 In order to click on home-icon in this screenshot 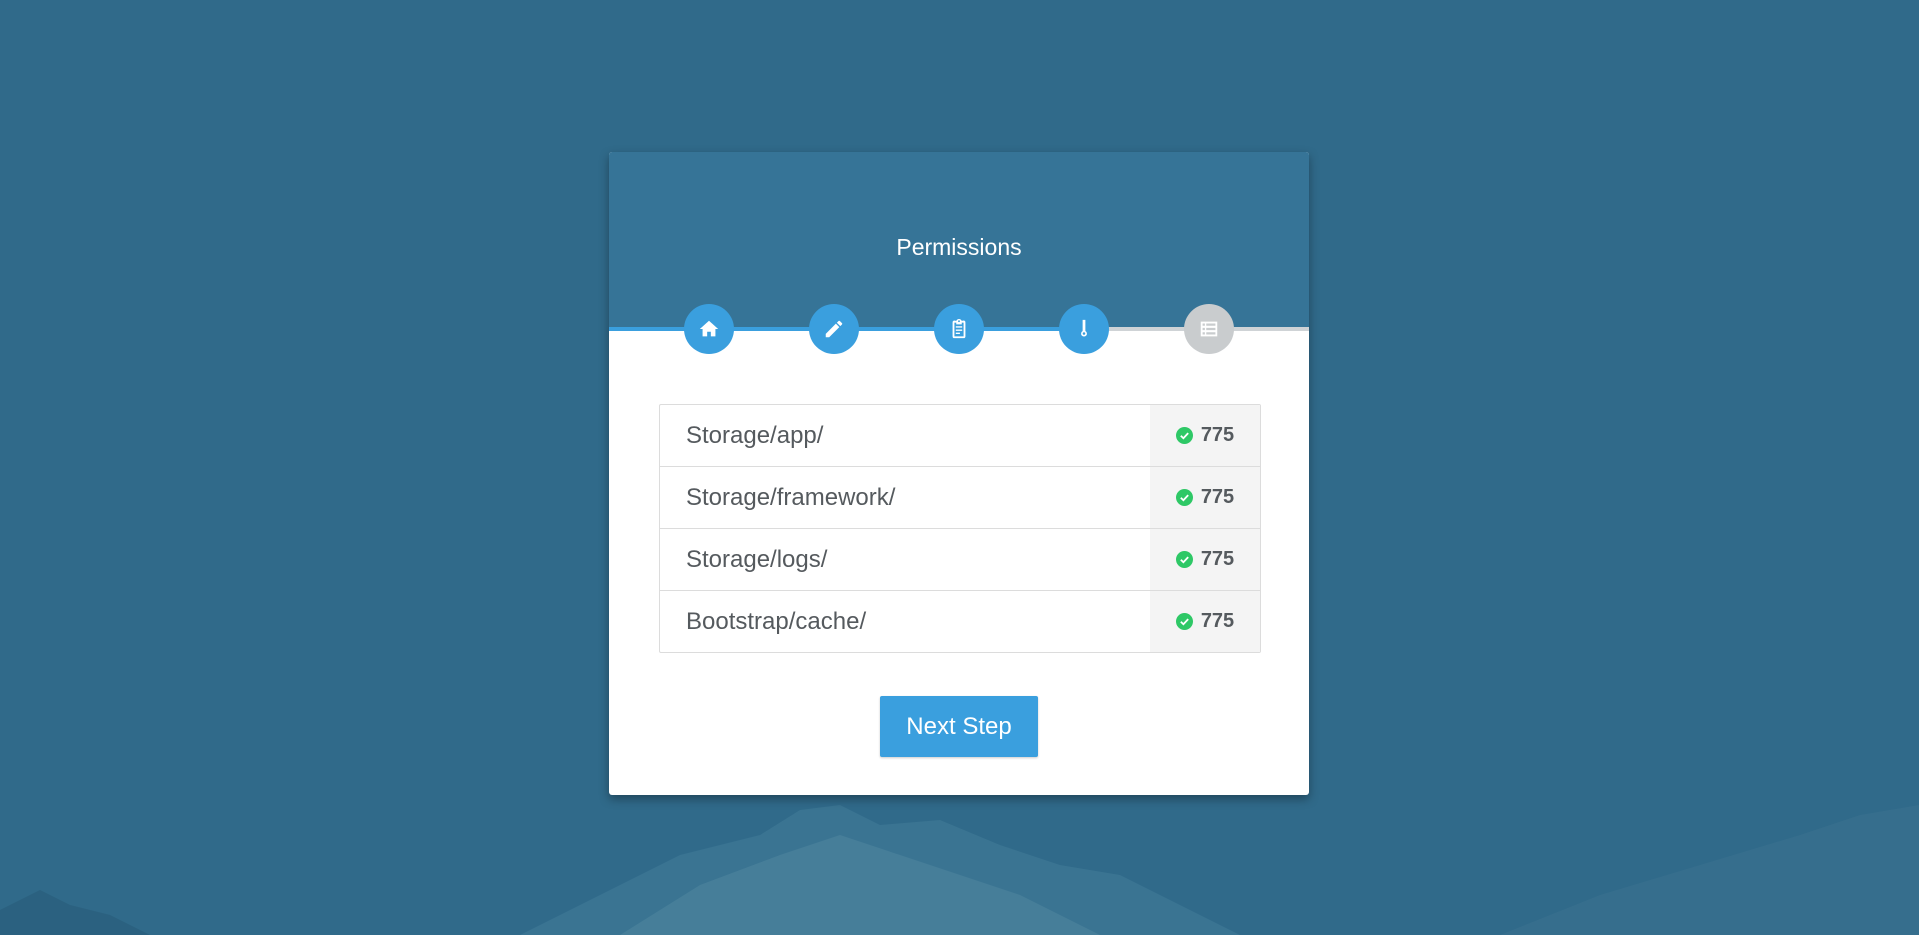, I will do `click(709, 328)`.